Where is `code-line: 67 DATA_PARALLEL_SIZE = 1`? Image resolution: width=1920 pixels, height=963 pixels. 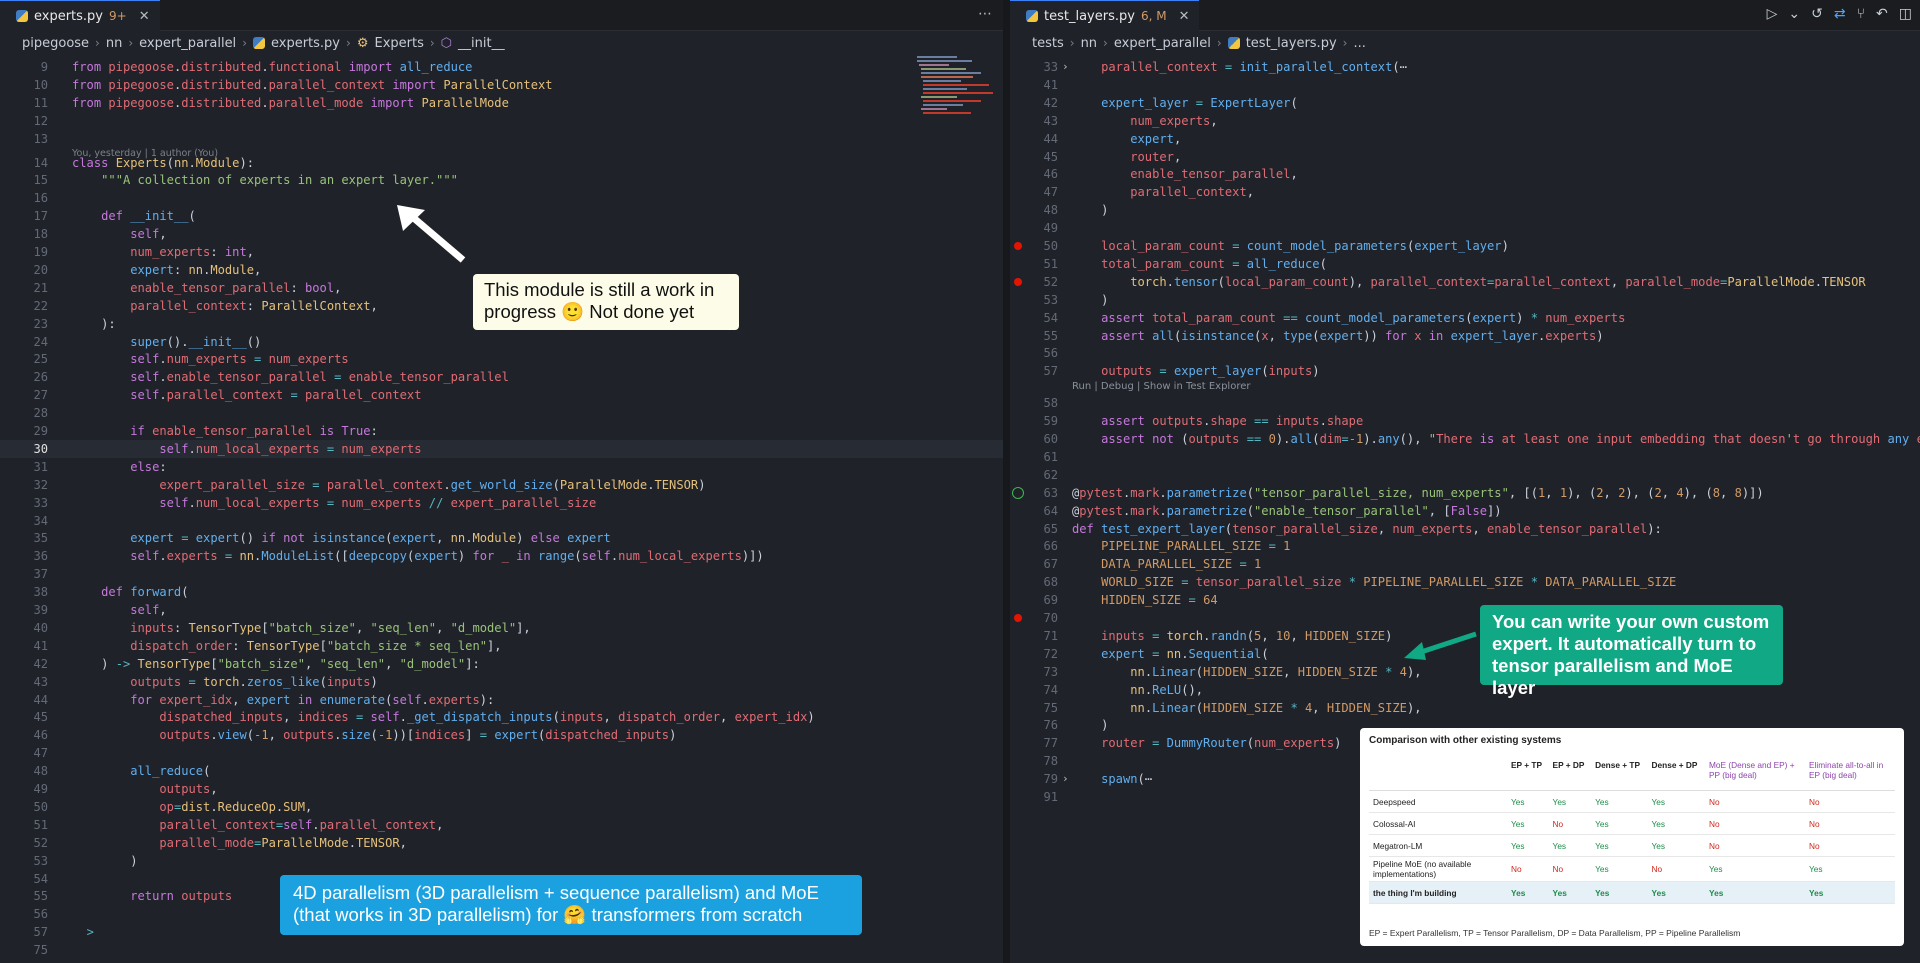 code-line: 67 DATA_PARALLEL_SIZE = 1 is located at coordinates (1465, 564).